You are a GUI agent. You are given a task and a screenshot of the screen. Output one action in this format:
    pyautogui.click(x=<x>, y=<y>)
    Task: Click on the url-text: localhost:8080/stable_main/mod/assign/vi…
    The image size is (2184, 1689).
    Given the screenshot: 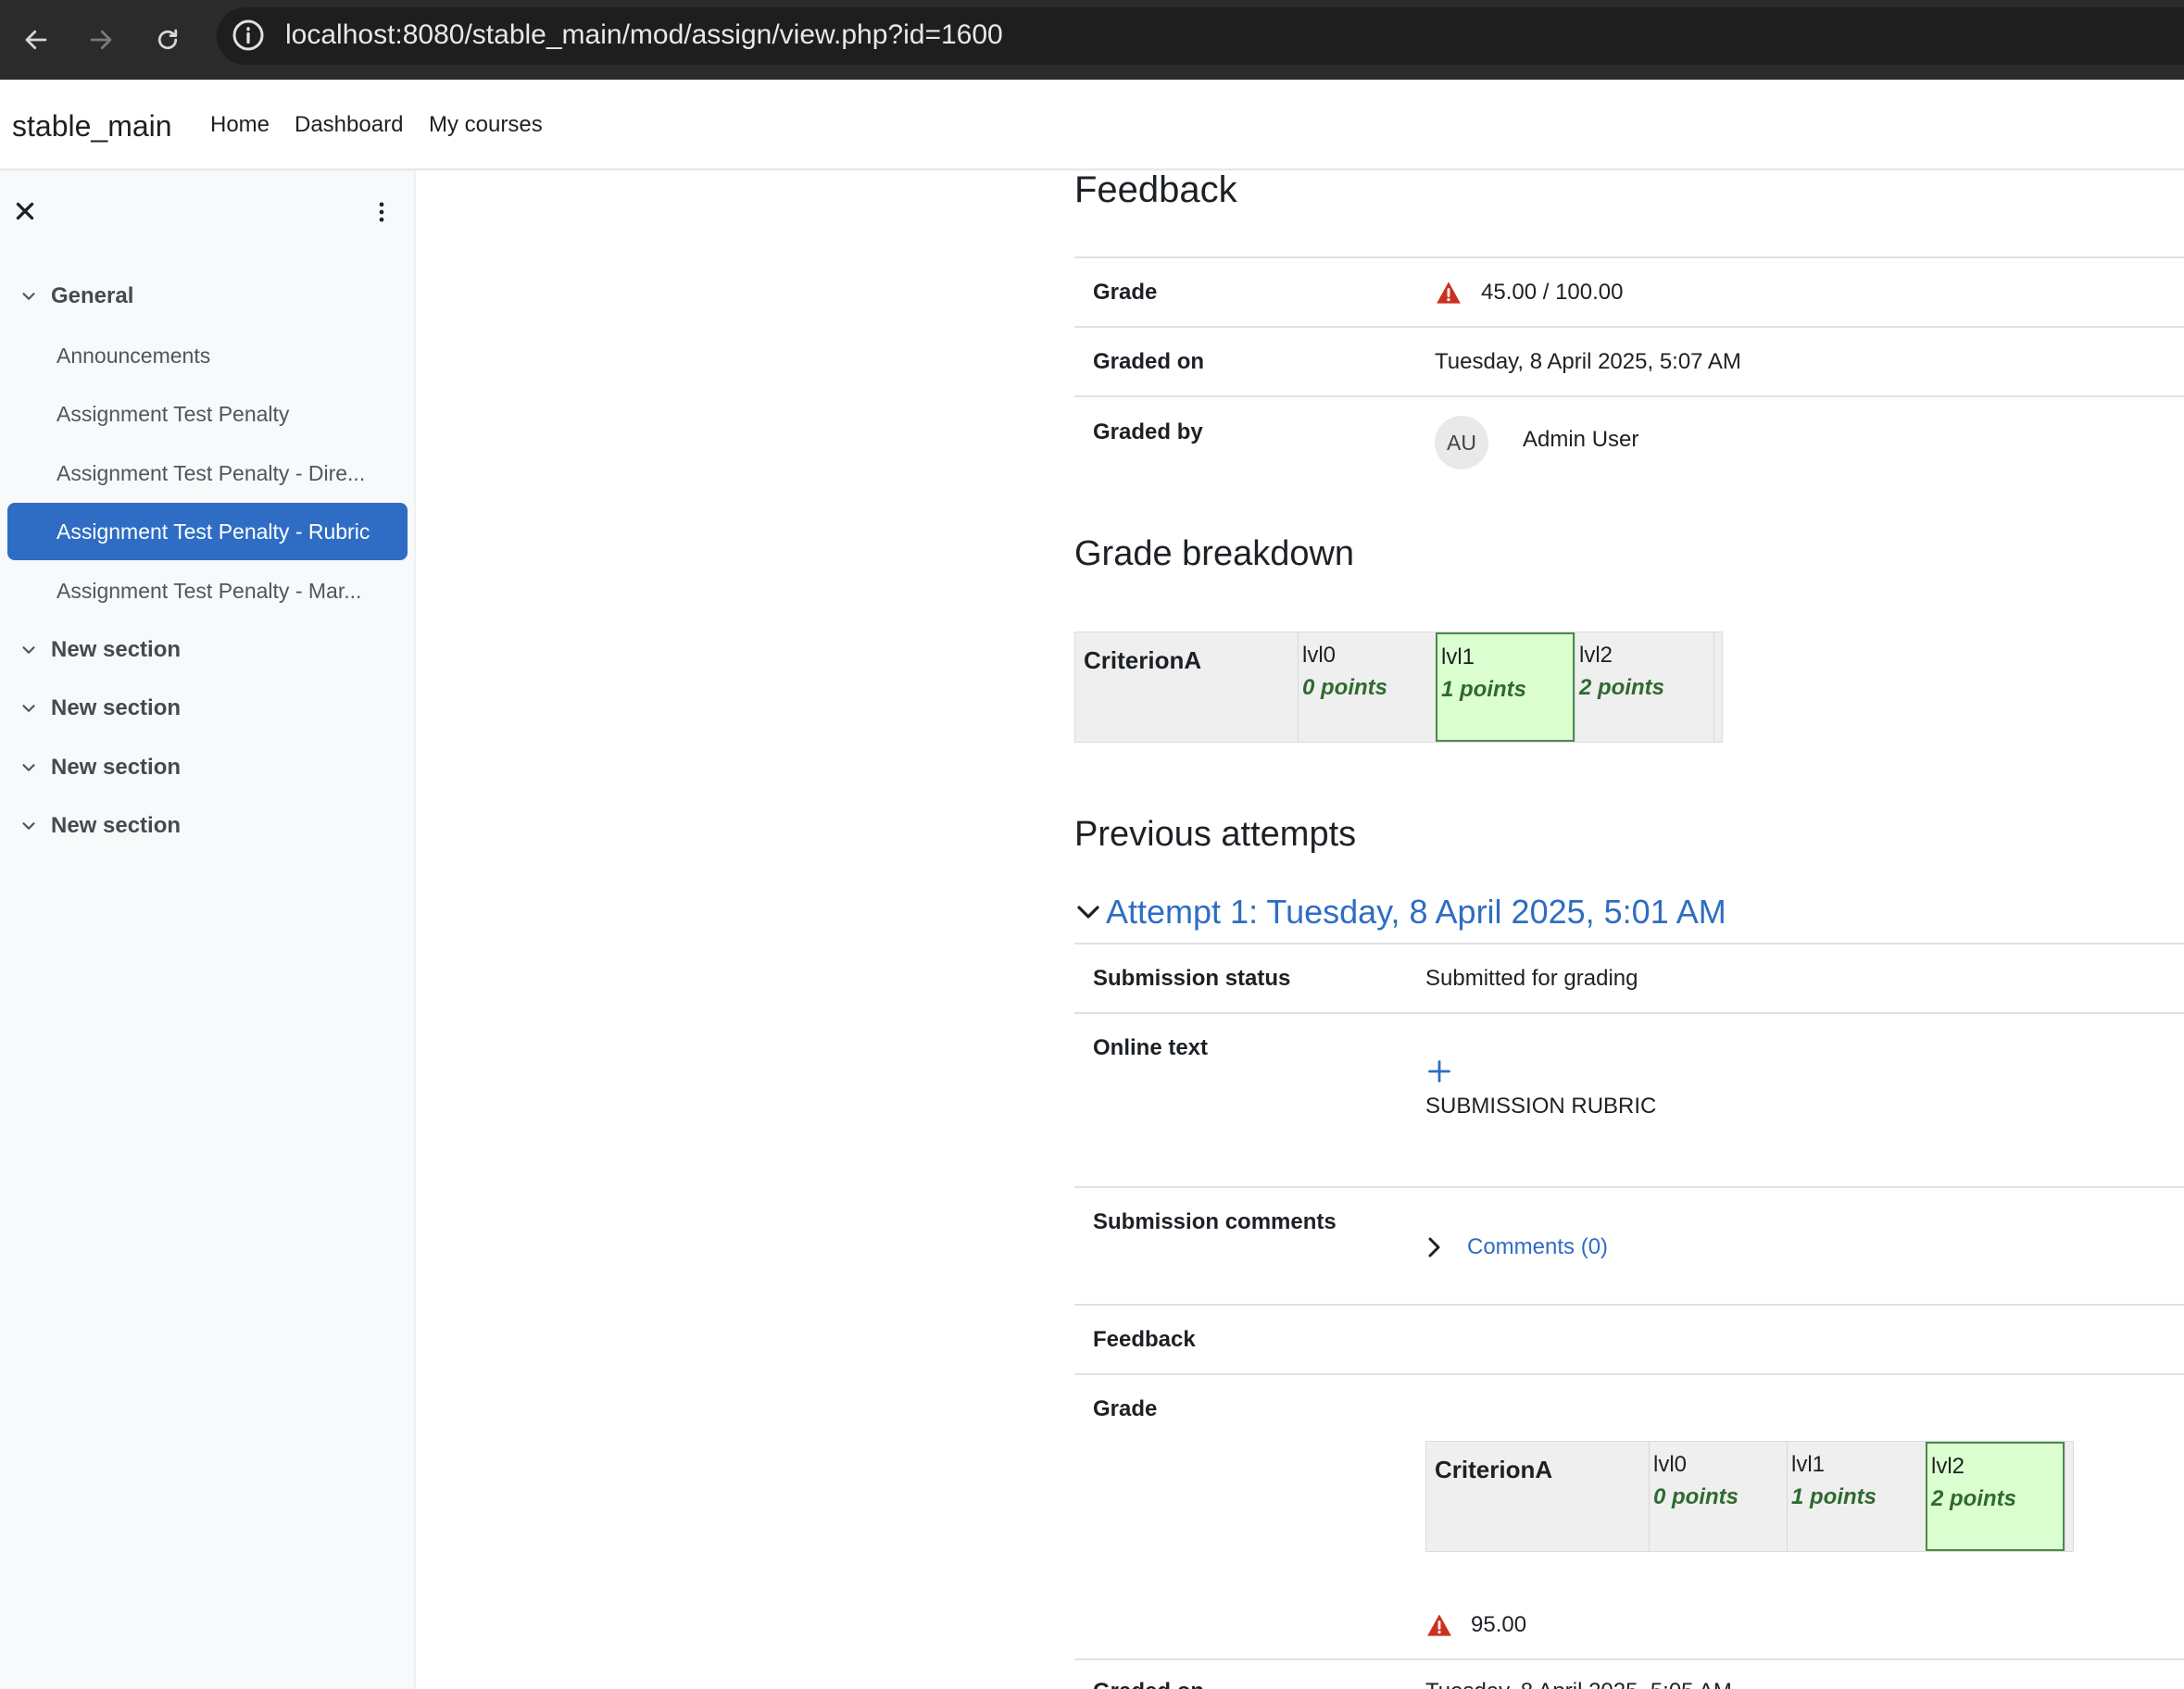 What is the action you would take?
    pyautogui.click(x=644, y=35)
    